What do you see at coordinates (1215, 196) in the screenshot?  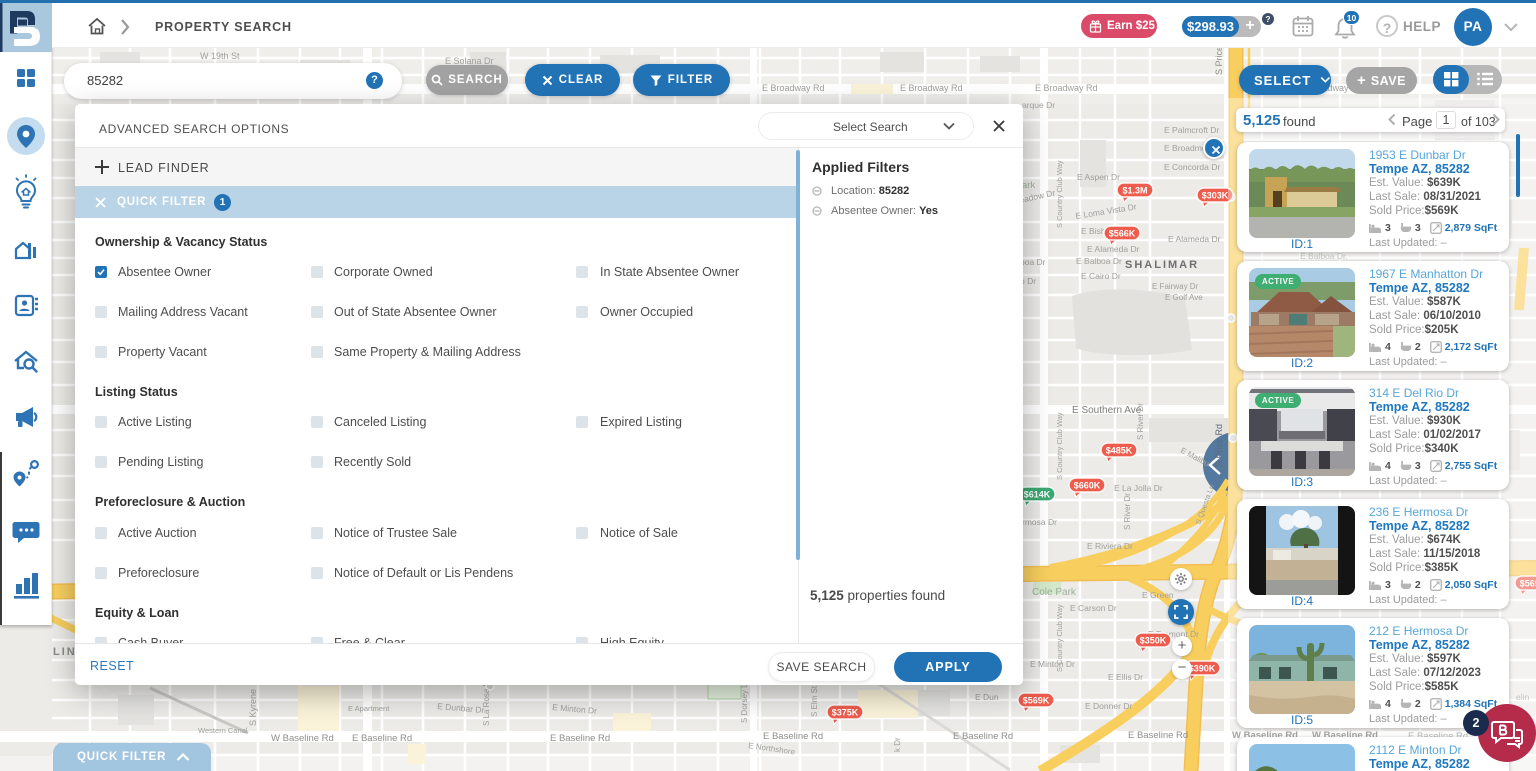 I see `svg-text: $303K` at bounding box center [1215, 196].